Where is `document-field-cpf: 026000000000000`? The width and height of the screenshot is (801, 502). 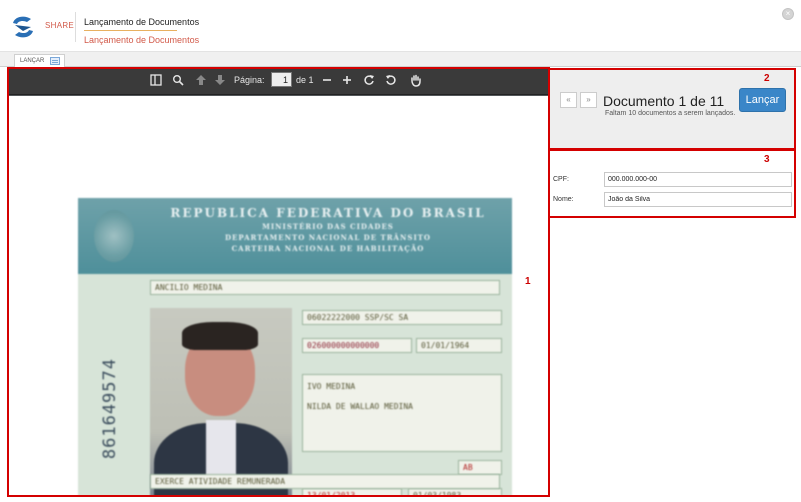
document-field-cpf: 026000000000000 is located at coordinates (357, 345).